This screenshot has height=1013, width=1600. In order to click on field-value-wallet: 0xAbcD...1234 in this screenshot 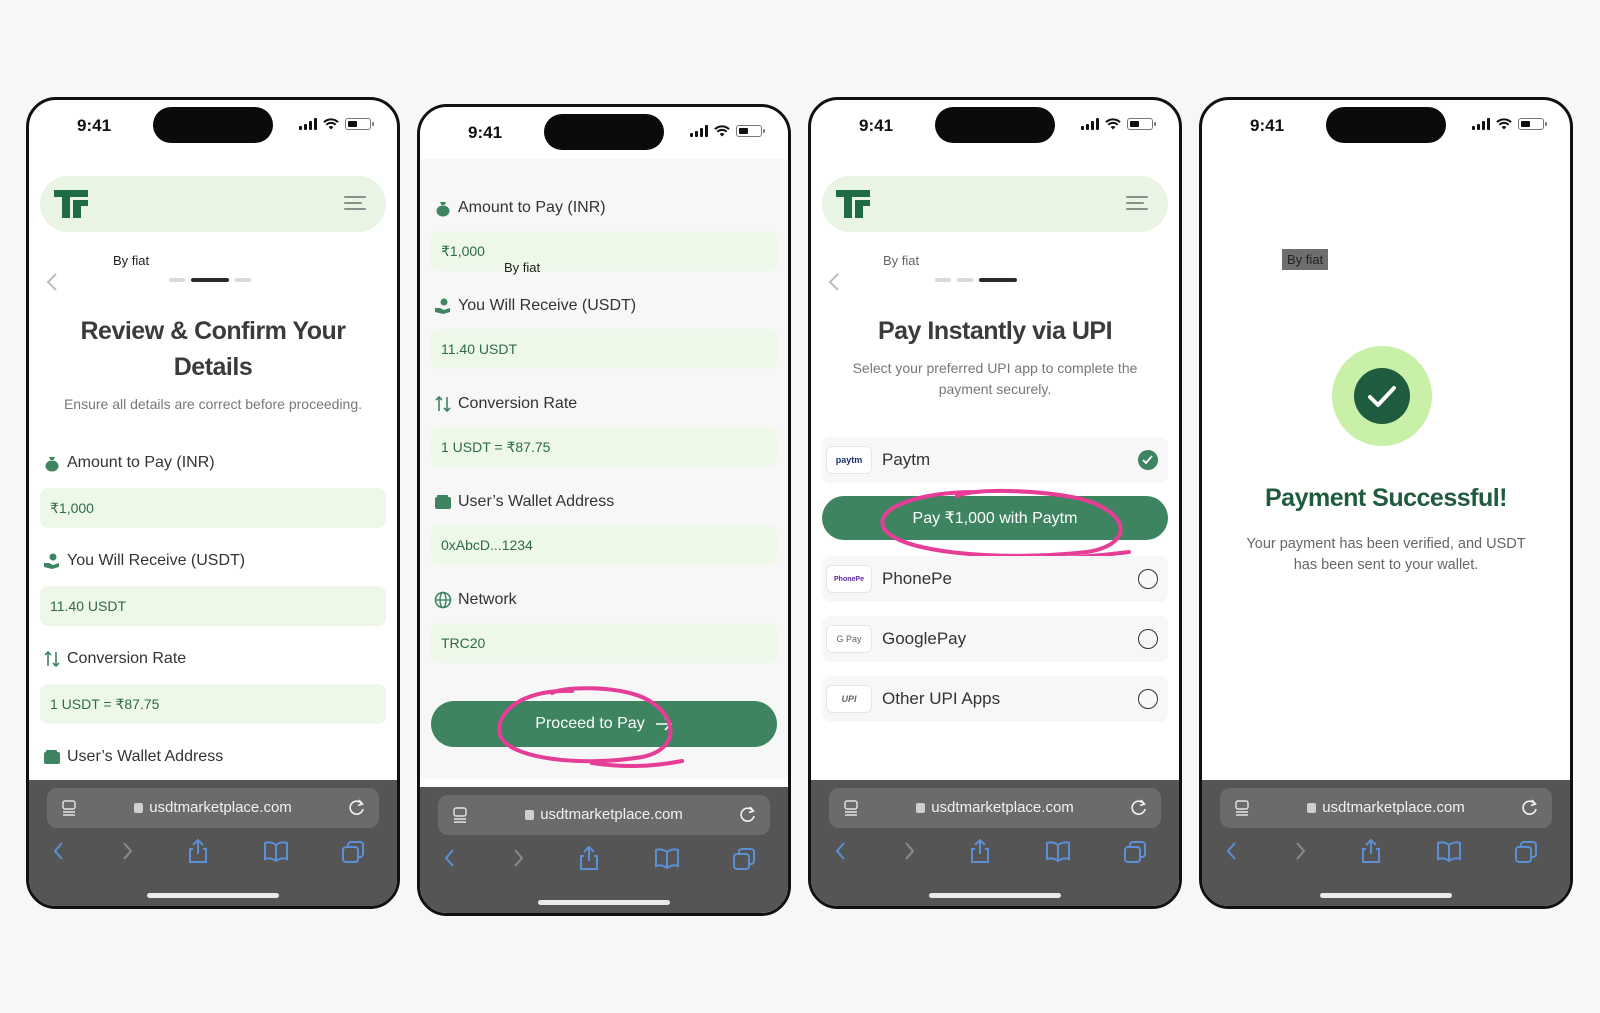, I will do `click(604, 545)`.